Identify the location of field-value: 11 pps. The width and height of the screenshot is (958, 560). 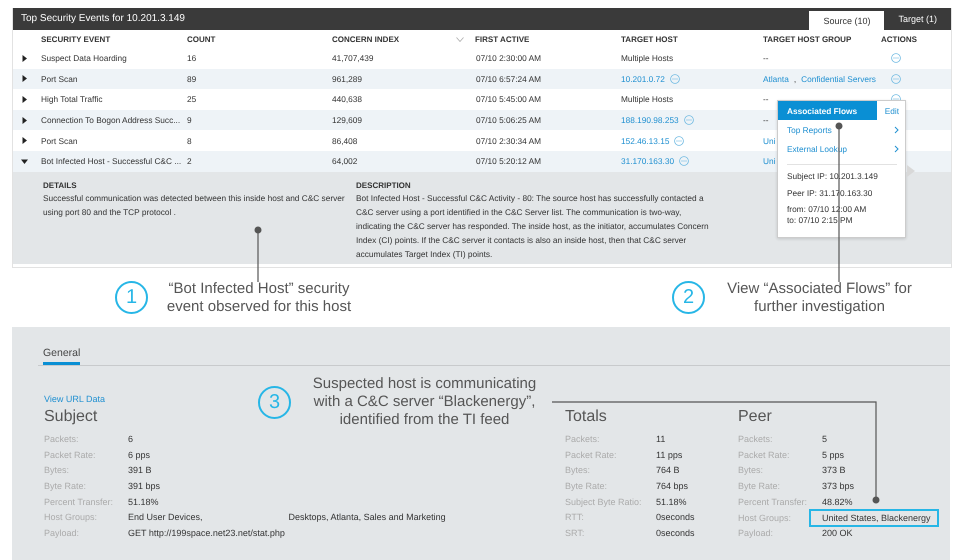
(669, 455).